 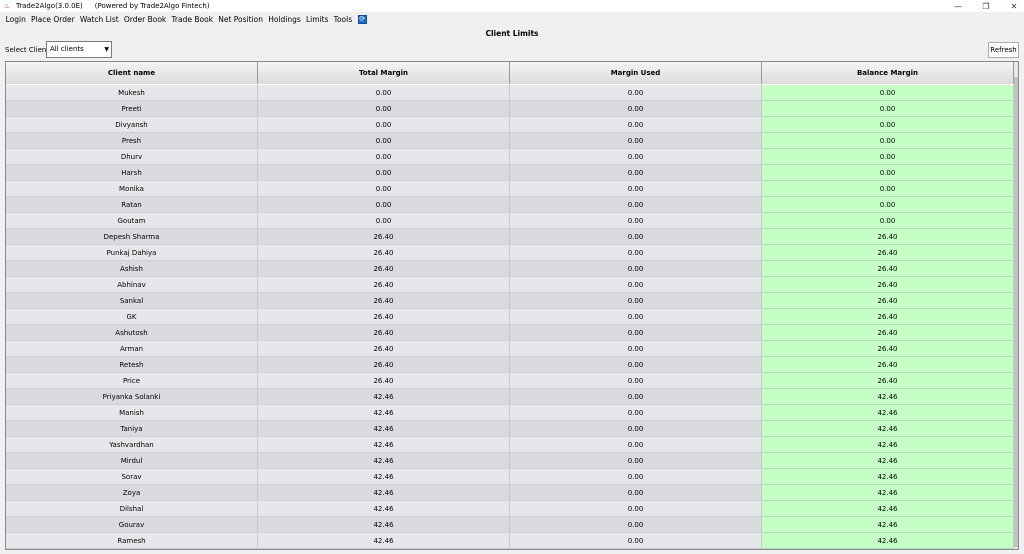 What do you see at coordinates (132, 381) in the screenshot?
I see `cell-client-name: Price` at bounding box center [132, 381].